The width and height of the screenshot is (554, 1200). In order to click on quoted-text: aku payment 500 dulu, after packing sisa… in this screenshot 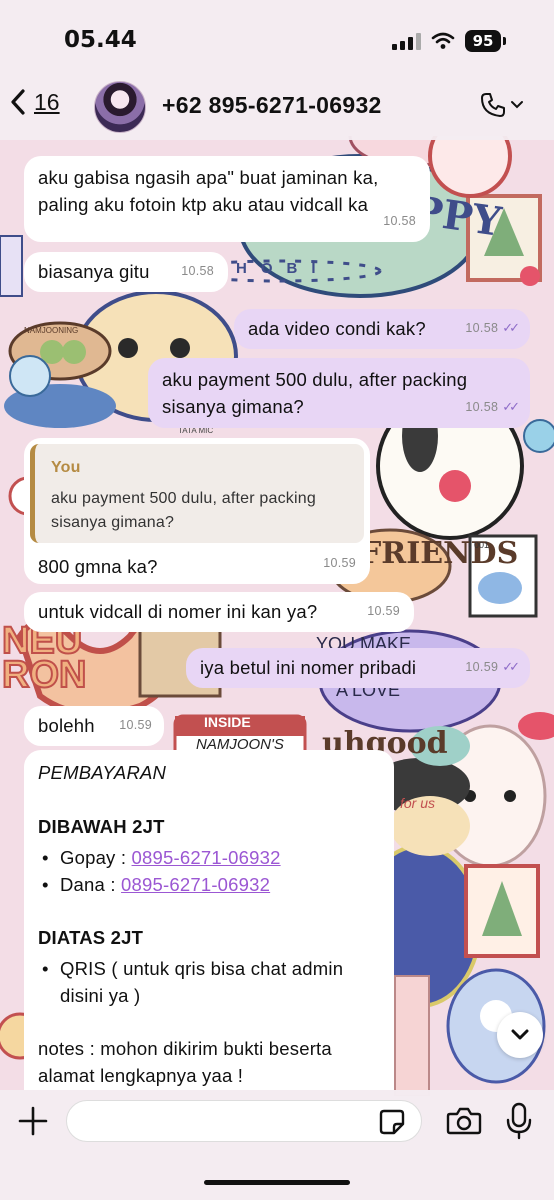, I will do `click(183, 510)`.